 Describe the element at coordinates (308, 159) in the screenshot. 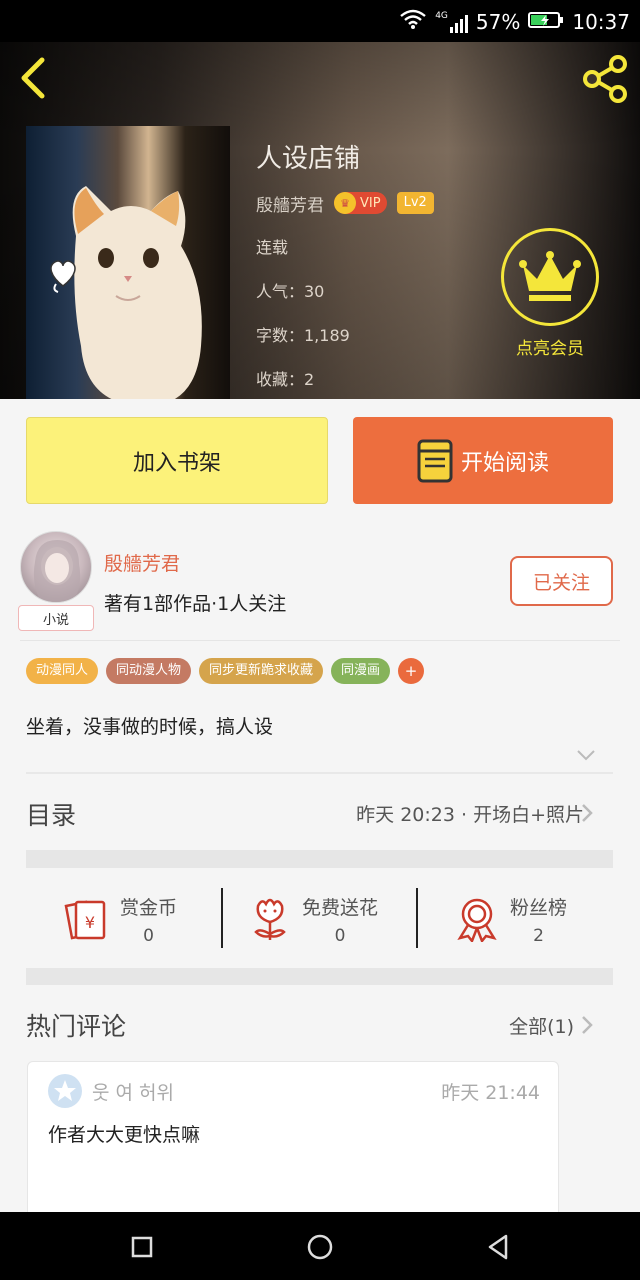

I see `book-title: 人设店铺` at that location.